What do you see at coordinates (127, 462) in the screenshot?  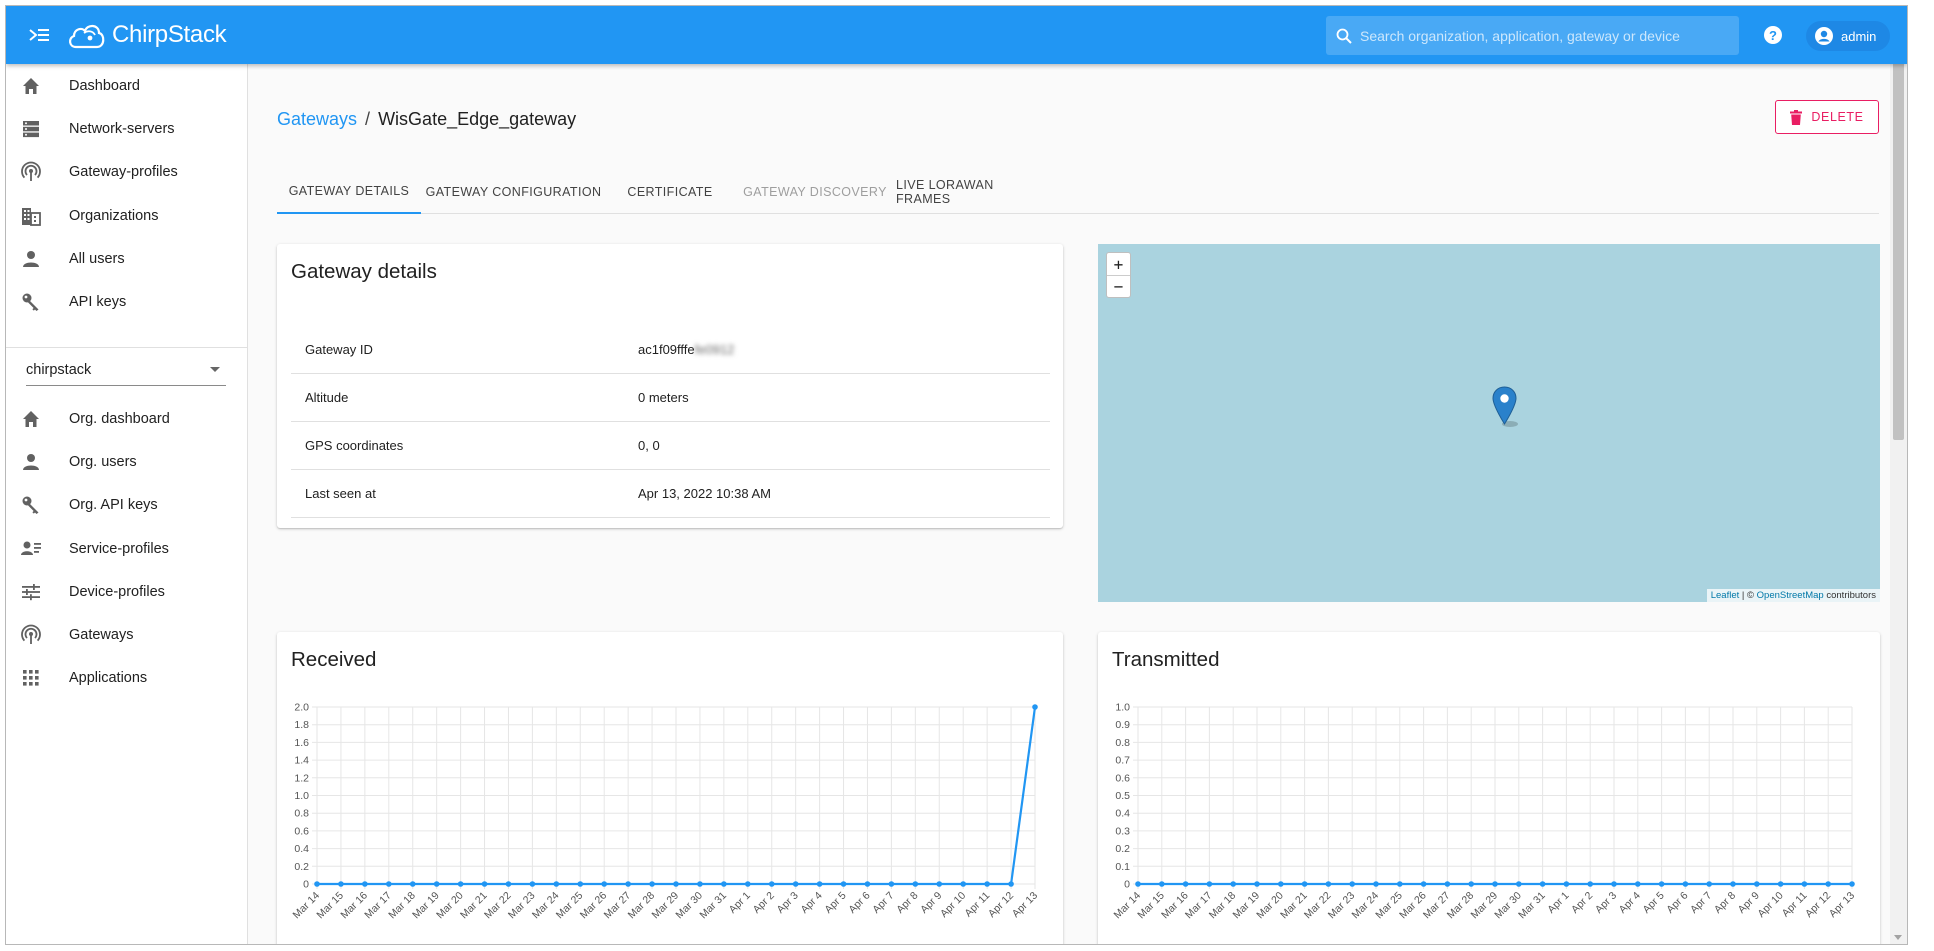 I see `sidebar-item-org-users: Org. users` at bounding box center [127, 462].